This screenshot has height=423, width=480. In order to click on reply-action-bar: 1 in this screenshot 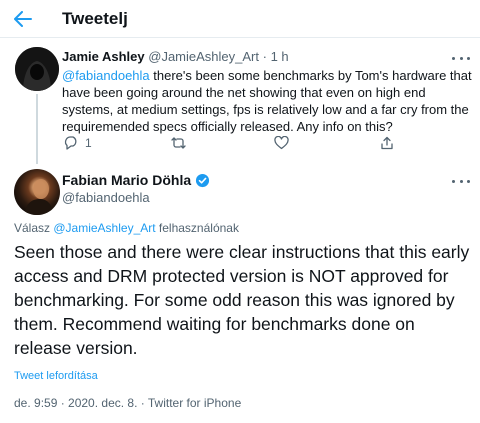, I will do `click(262, 145)`.